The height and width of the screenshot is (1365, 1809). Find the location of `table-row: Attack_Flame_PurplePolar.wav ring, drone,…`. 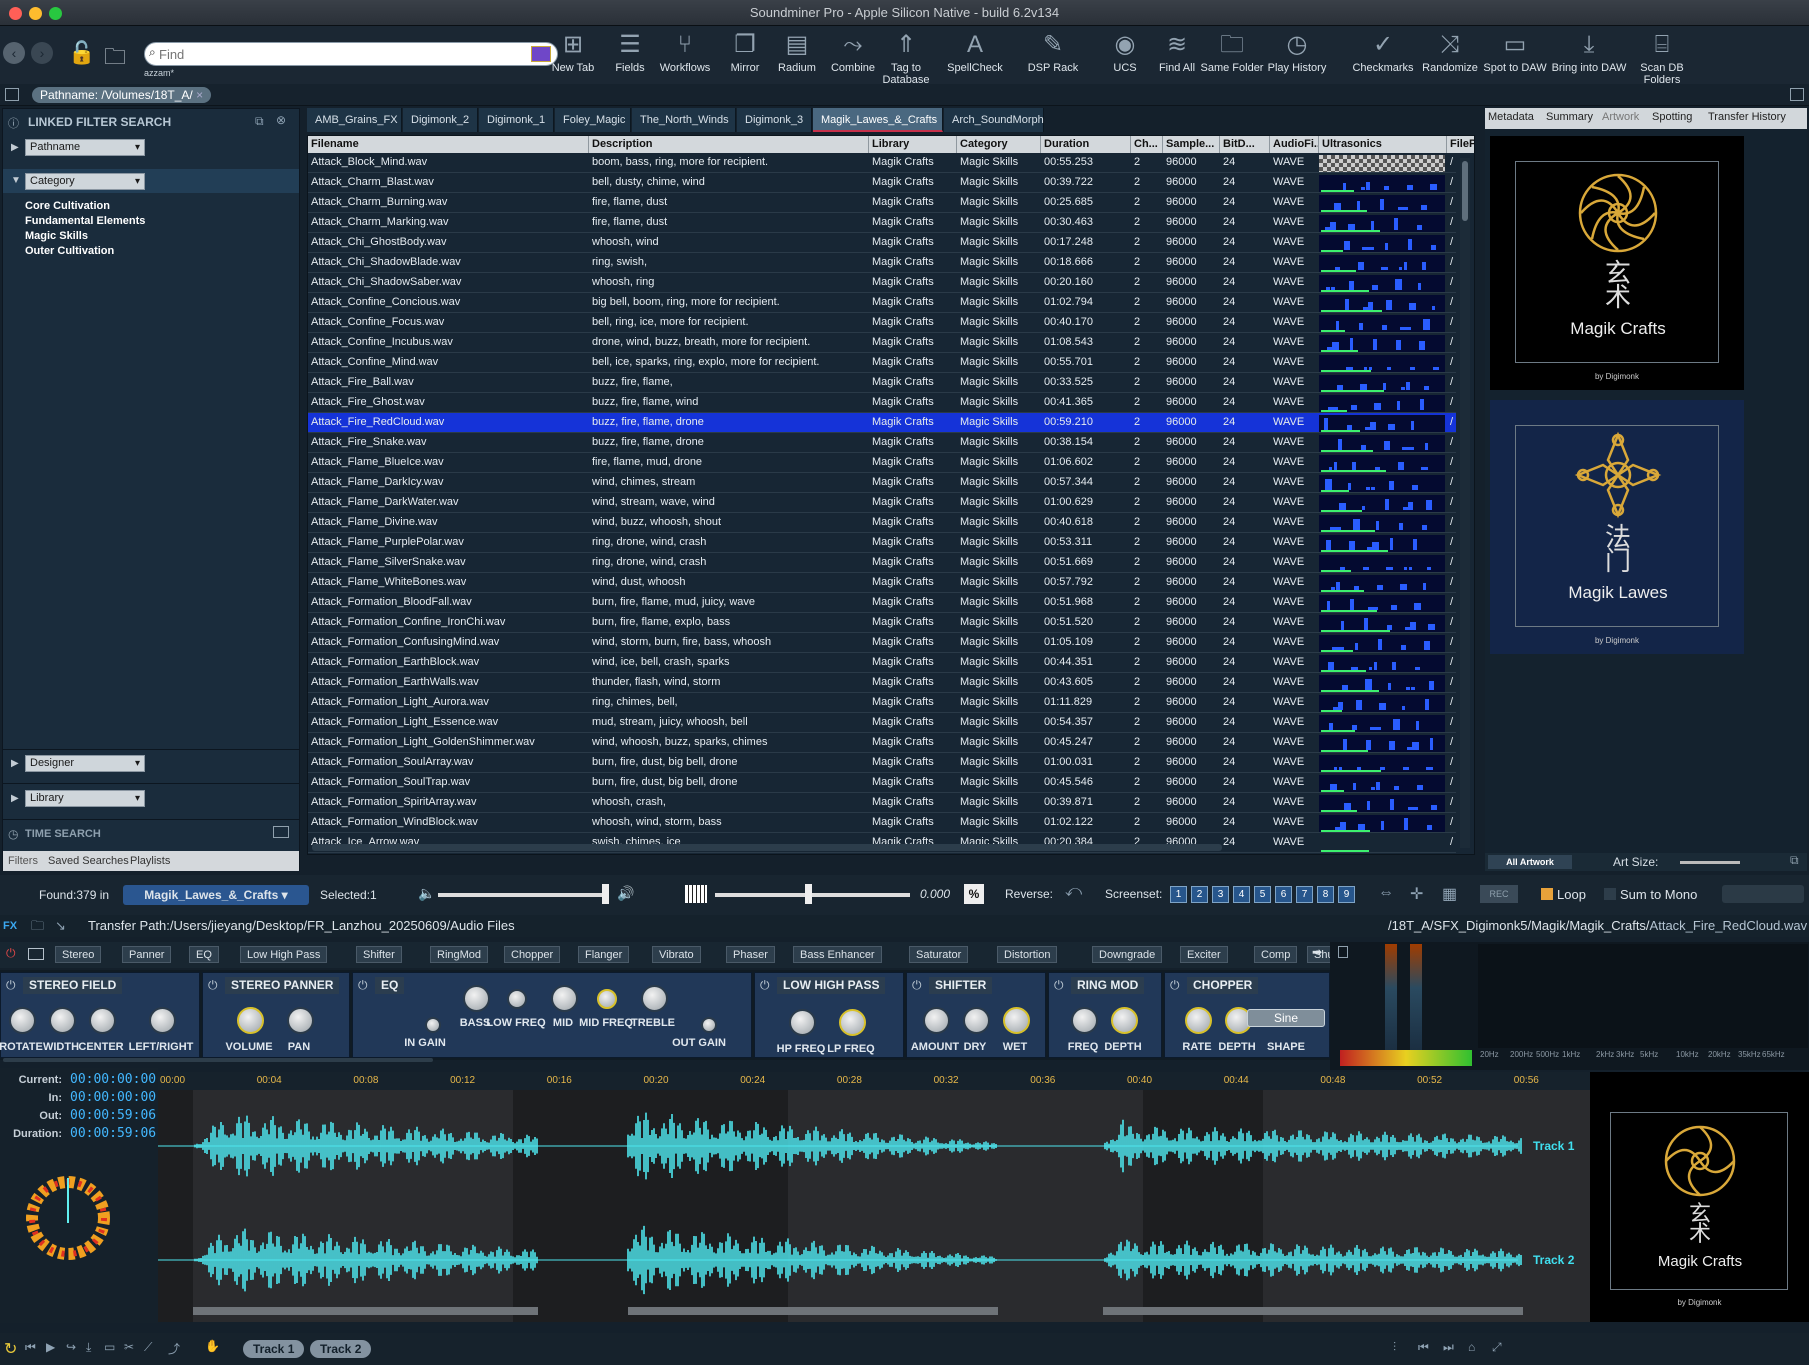

table-row: Attack_Flame_PurplePolar.wav ring, drone,… is located at coordinates (882, 543).